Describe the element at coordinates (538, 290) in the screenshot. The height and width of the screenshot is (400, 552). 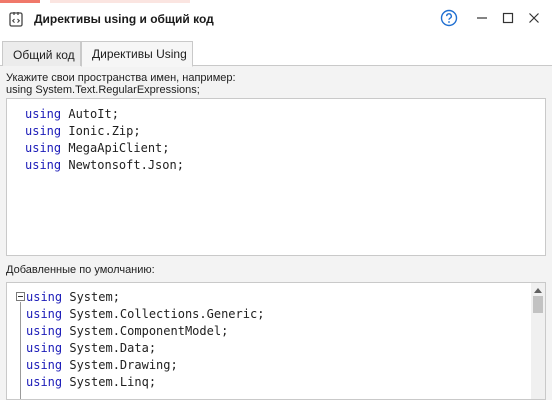
I see `scroll-up-arrow-icon` at that location.